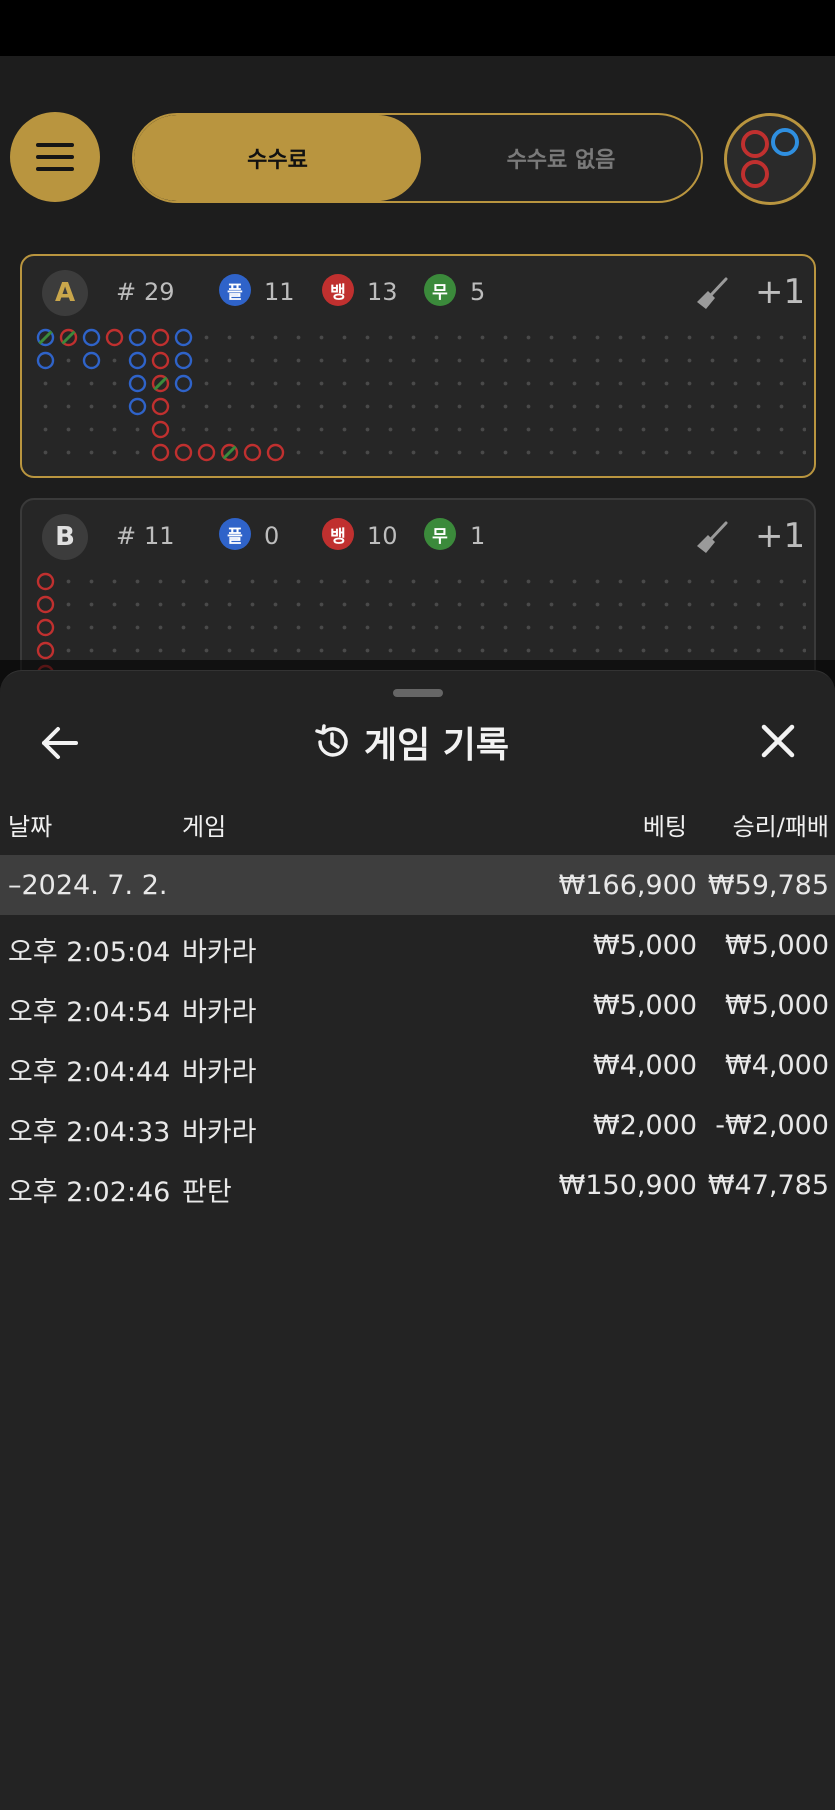 The width and height of the screenshot is (835, 1810). Describe the element at coordinates (159, 536) in the screenshot. I see `round-count: 11` at that location.